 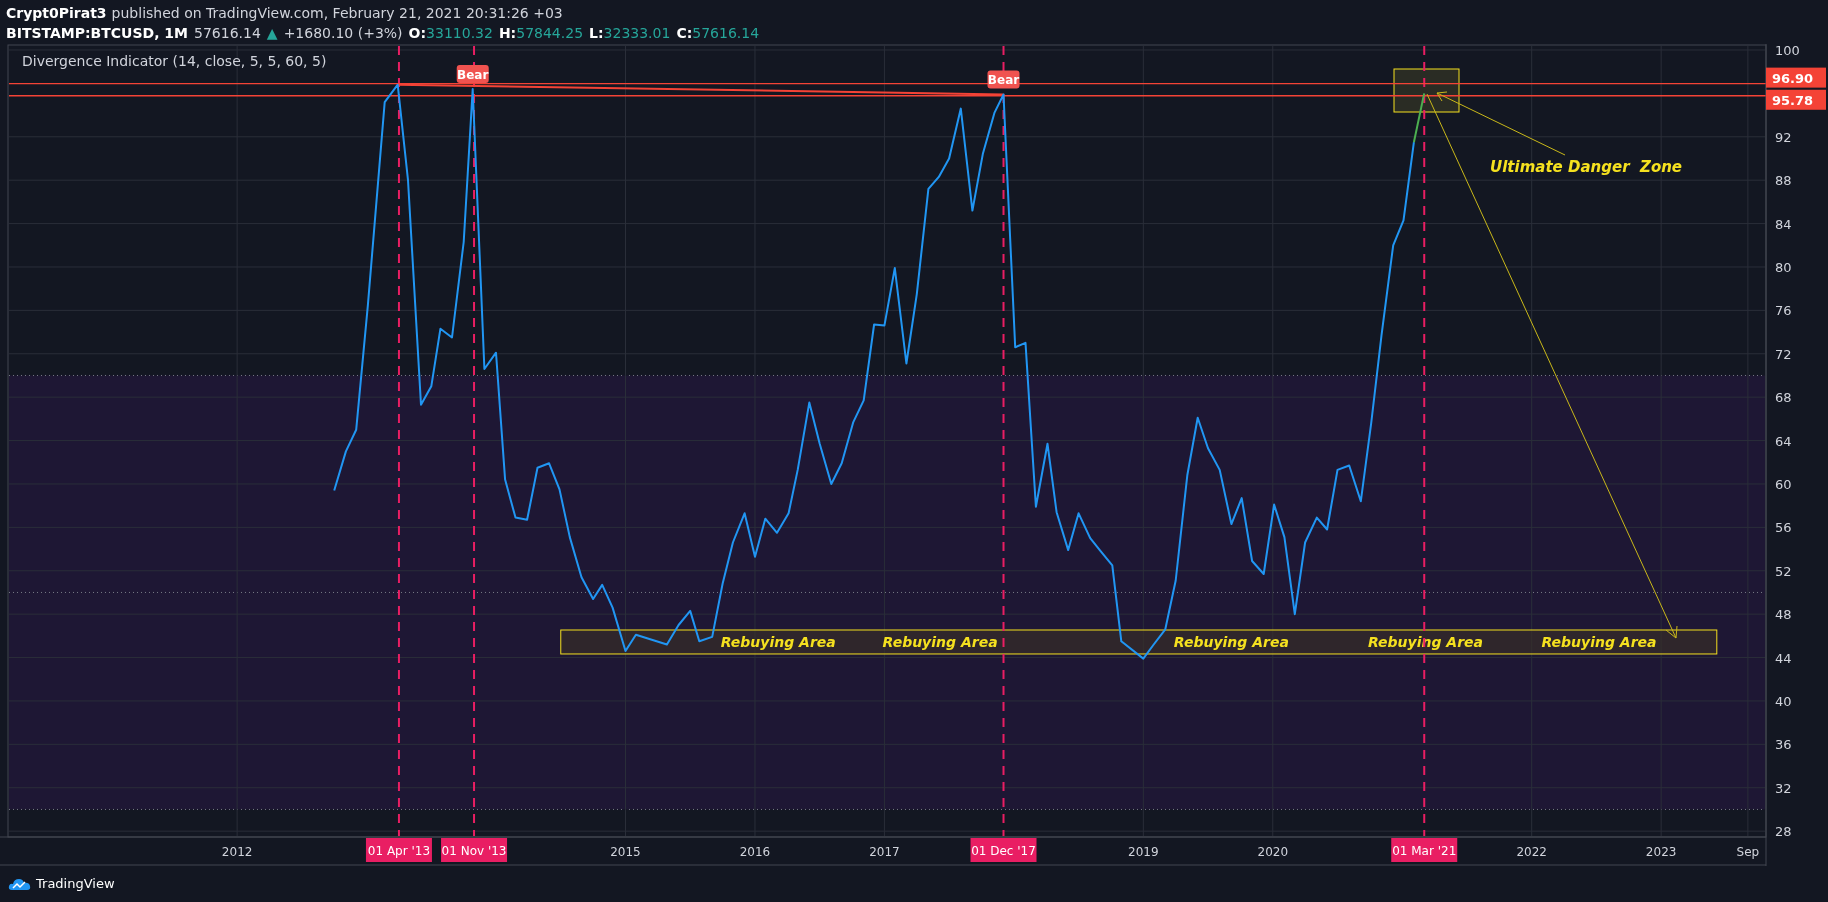 I want to click on danger-zone-rectangle, so click(x=1426, y=90).